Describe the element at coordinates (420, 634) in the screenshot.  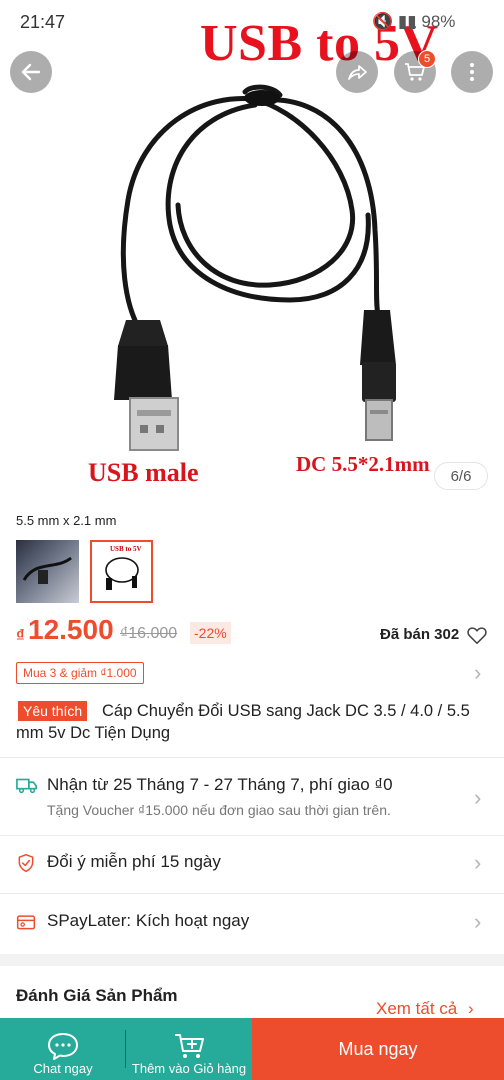
I see `sold-count: Đã bán 302` at that location.